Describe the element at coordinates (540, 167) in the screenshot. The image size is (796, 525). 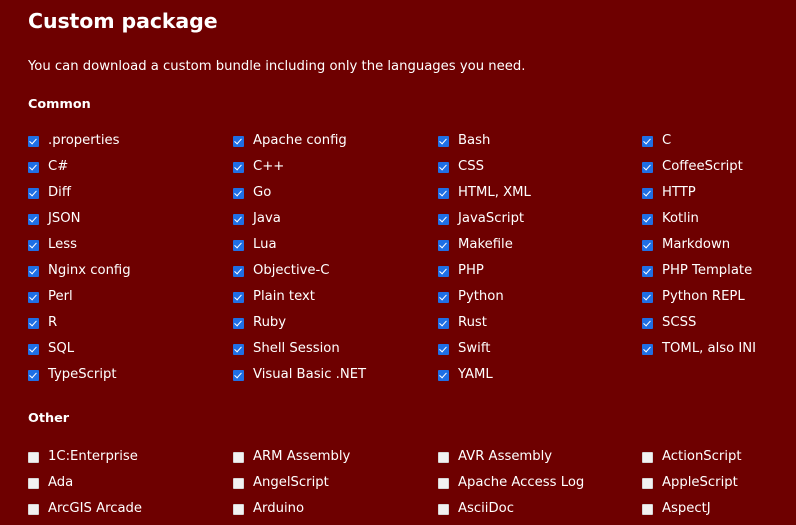
I see `language-option-css: CSS` at that location.